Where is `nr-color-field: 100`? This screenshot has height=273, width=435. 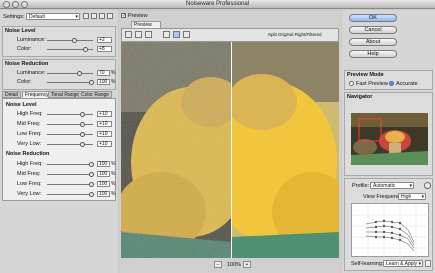 nr-color-field: 100 is located at coordinates (103, 82).